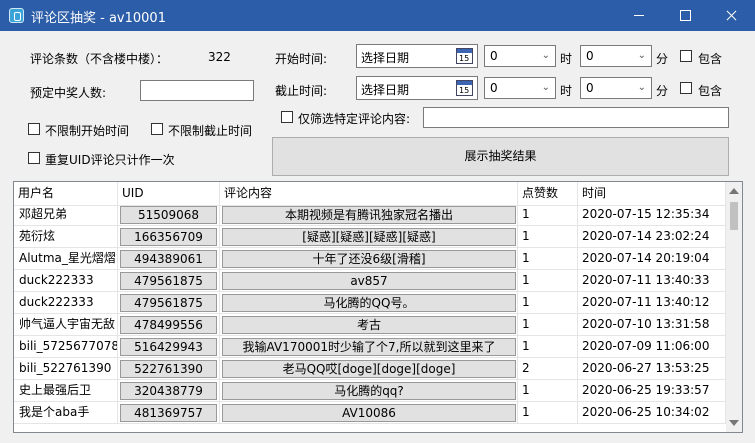  Describe the element at coordinates (731, 15) in the screenshot. I see `close-button` at that location.